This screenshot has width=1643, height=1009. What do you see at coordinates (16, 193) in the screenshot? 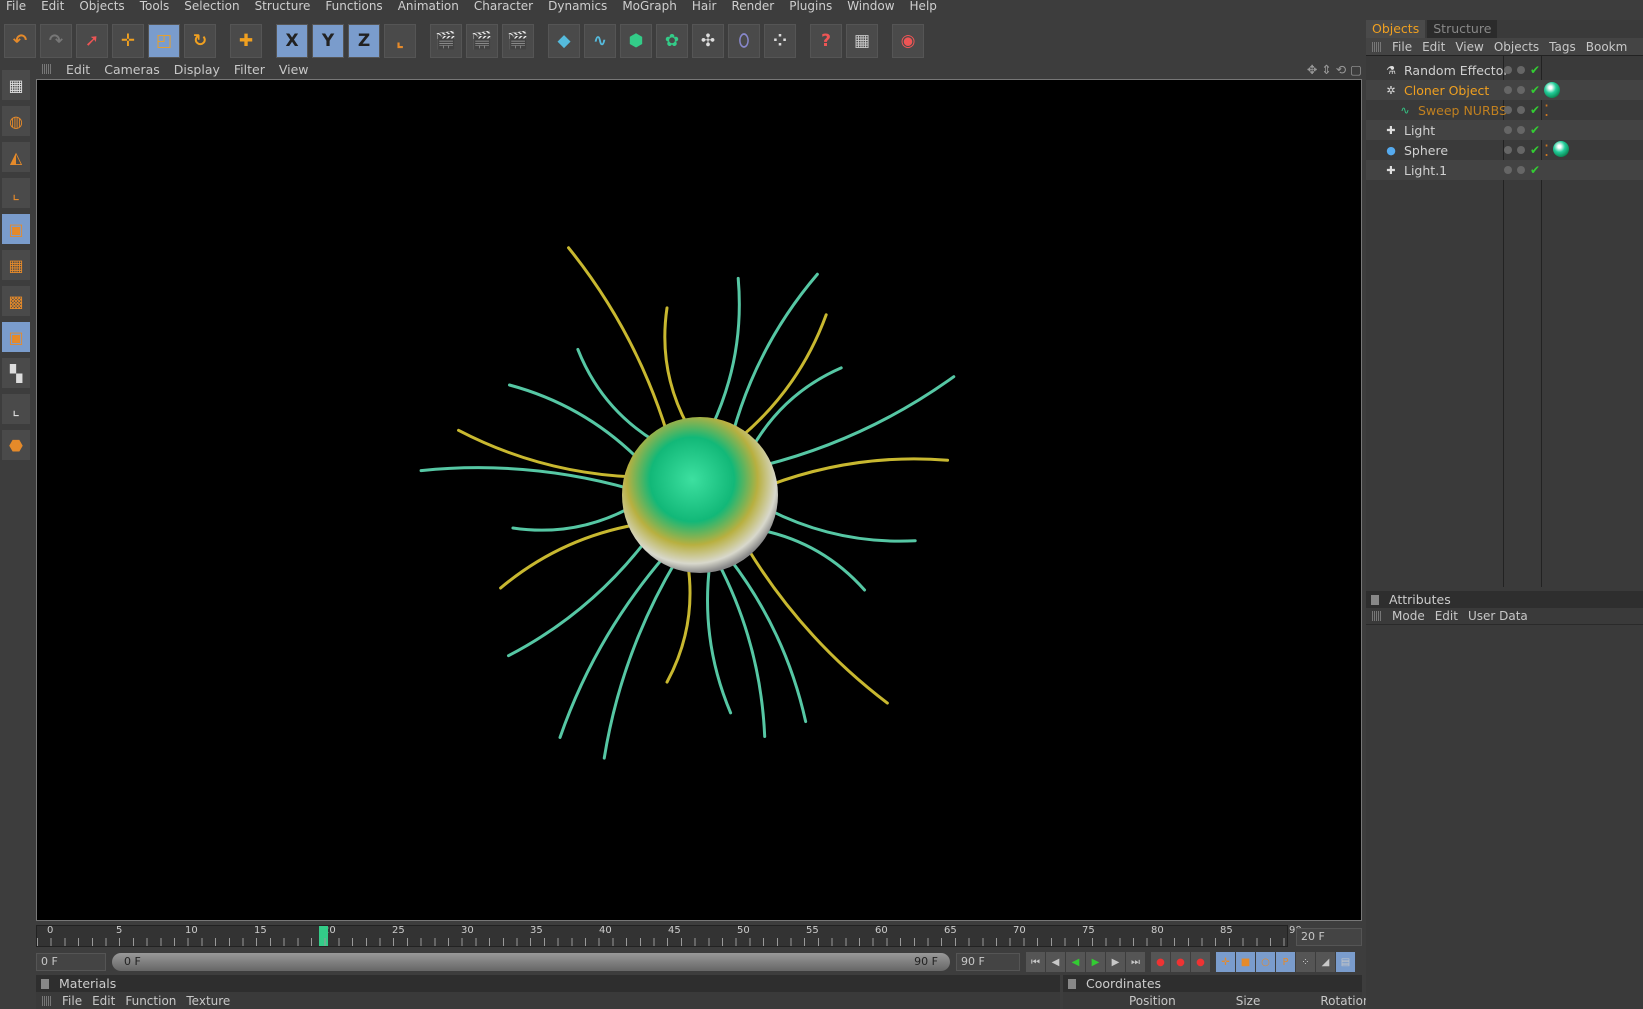
I see `axis-mode-icon: ⌞` at bounding box center [16, 193].